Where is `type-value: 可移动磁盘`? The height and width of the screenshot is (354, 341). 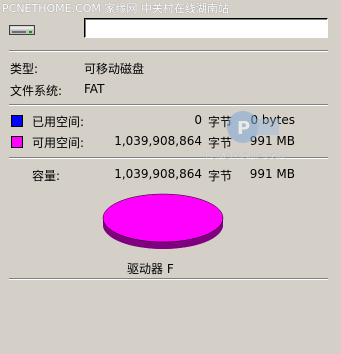 type-value: 可移动磁盘 is located at coordinates (114, 69).